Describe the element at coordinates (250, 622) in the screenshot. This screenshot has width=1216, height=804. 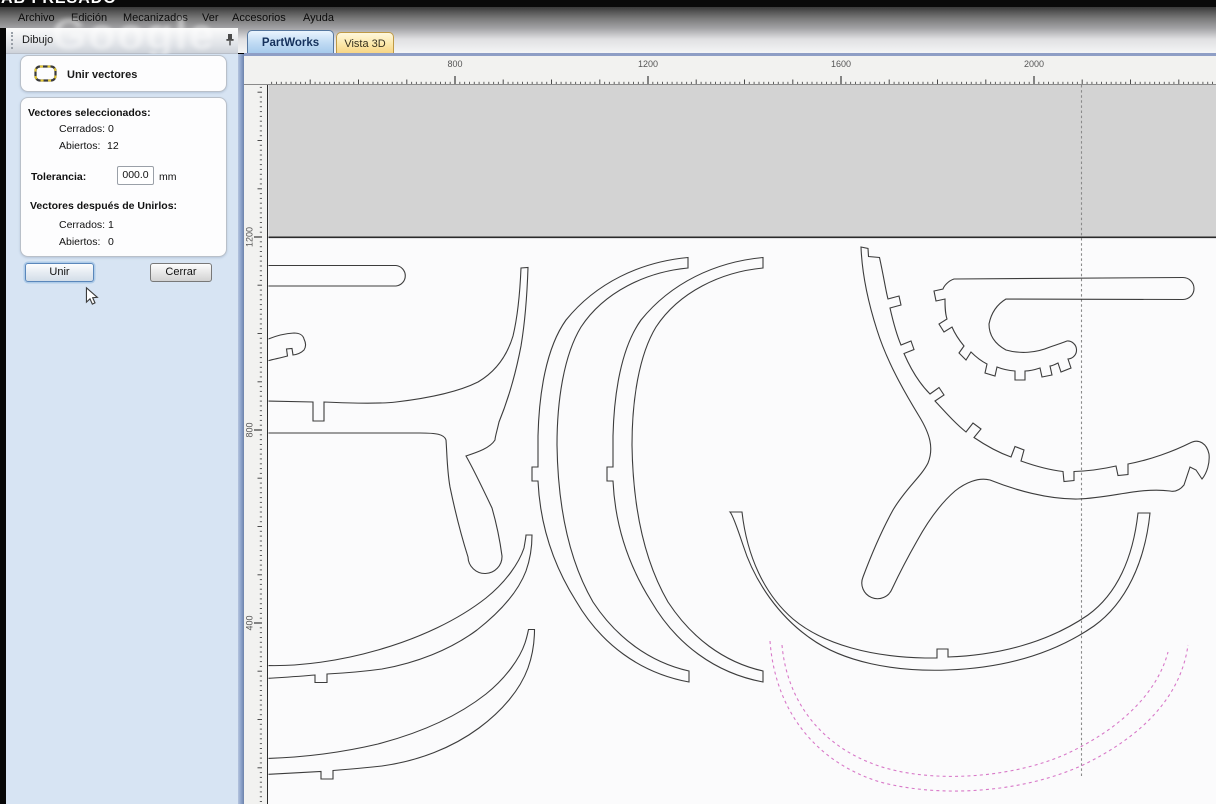
I see `svg-text: 400` at that location.